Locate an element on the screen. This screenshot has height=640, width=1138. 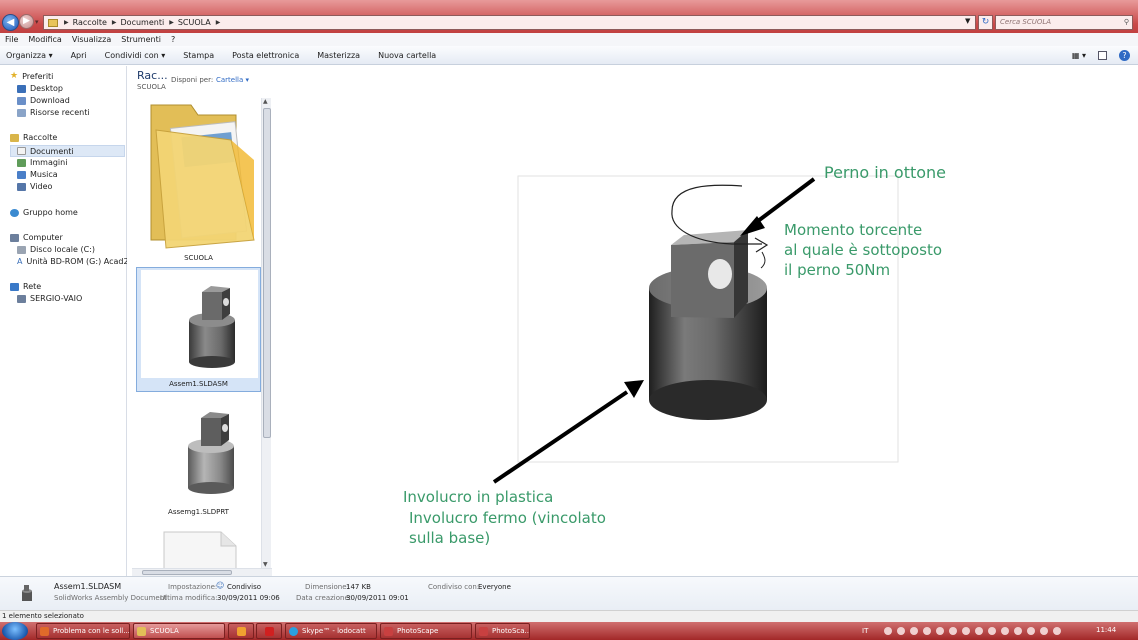
organize-button: Organizza ▾ is located at coordinates (29, 55).